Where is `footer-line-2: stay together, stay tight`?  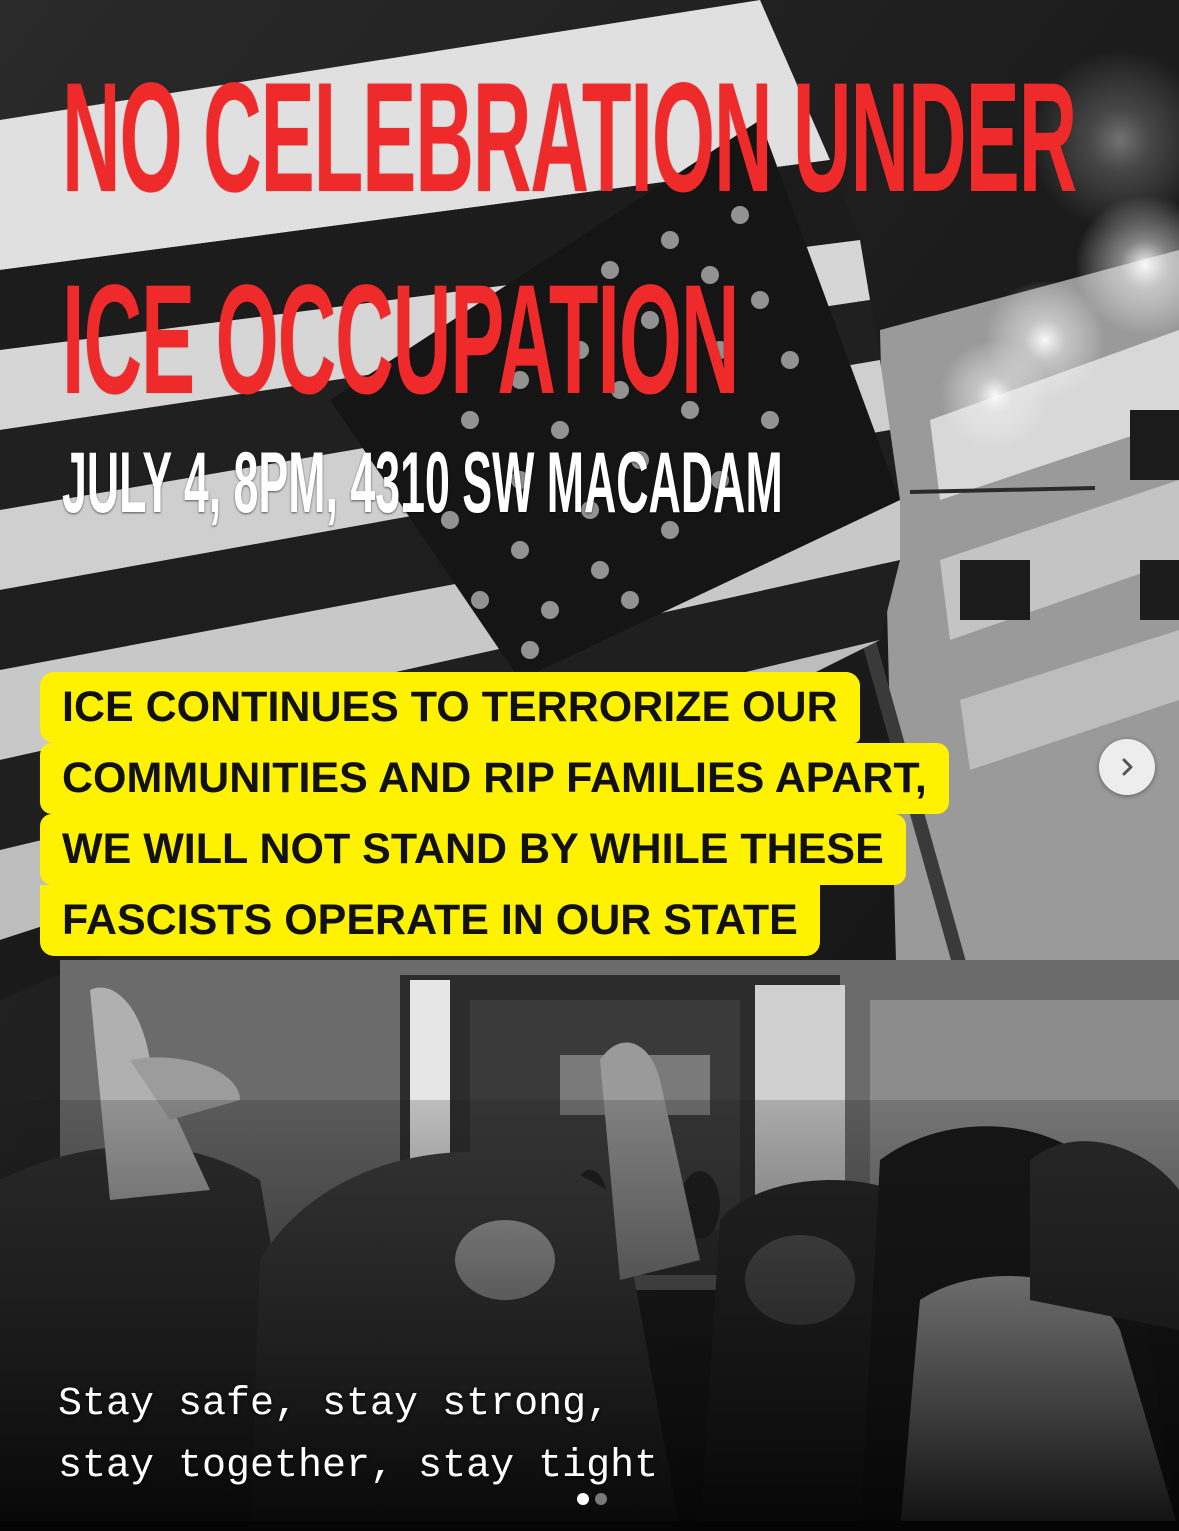 footer-line-2: stay together, stay tight is located at coordinates (358, 1466).